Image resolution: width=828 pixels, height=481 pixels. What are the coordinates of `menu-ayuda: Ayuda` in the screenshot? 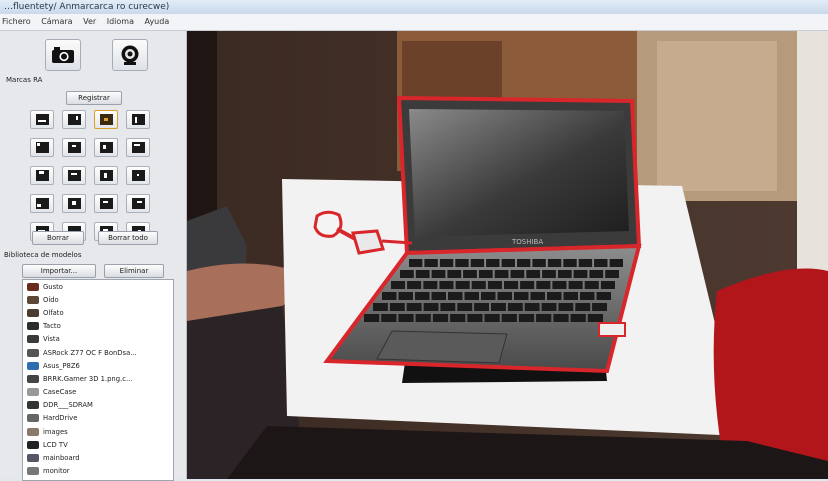 It's located at (157, 21).